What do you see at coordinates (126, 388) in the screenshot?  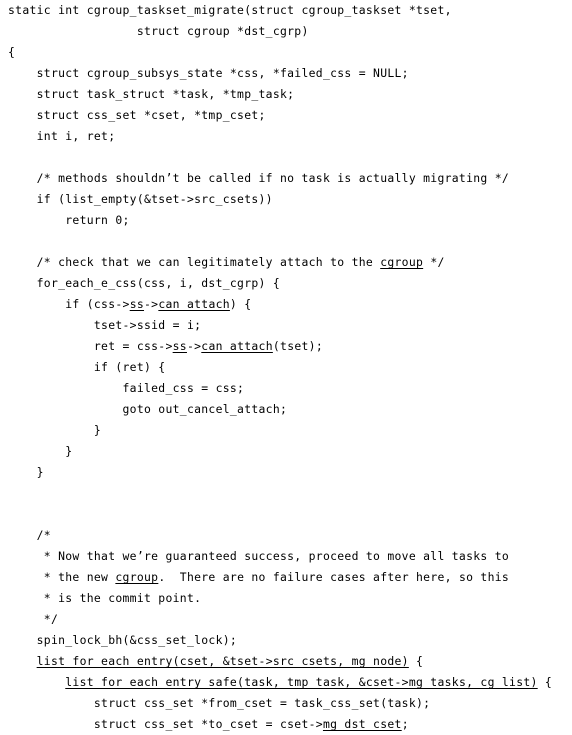 I see `code-text: failed_css = css;` at bounding box center [126, 388].